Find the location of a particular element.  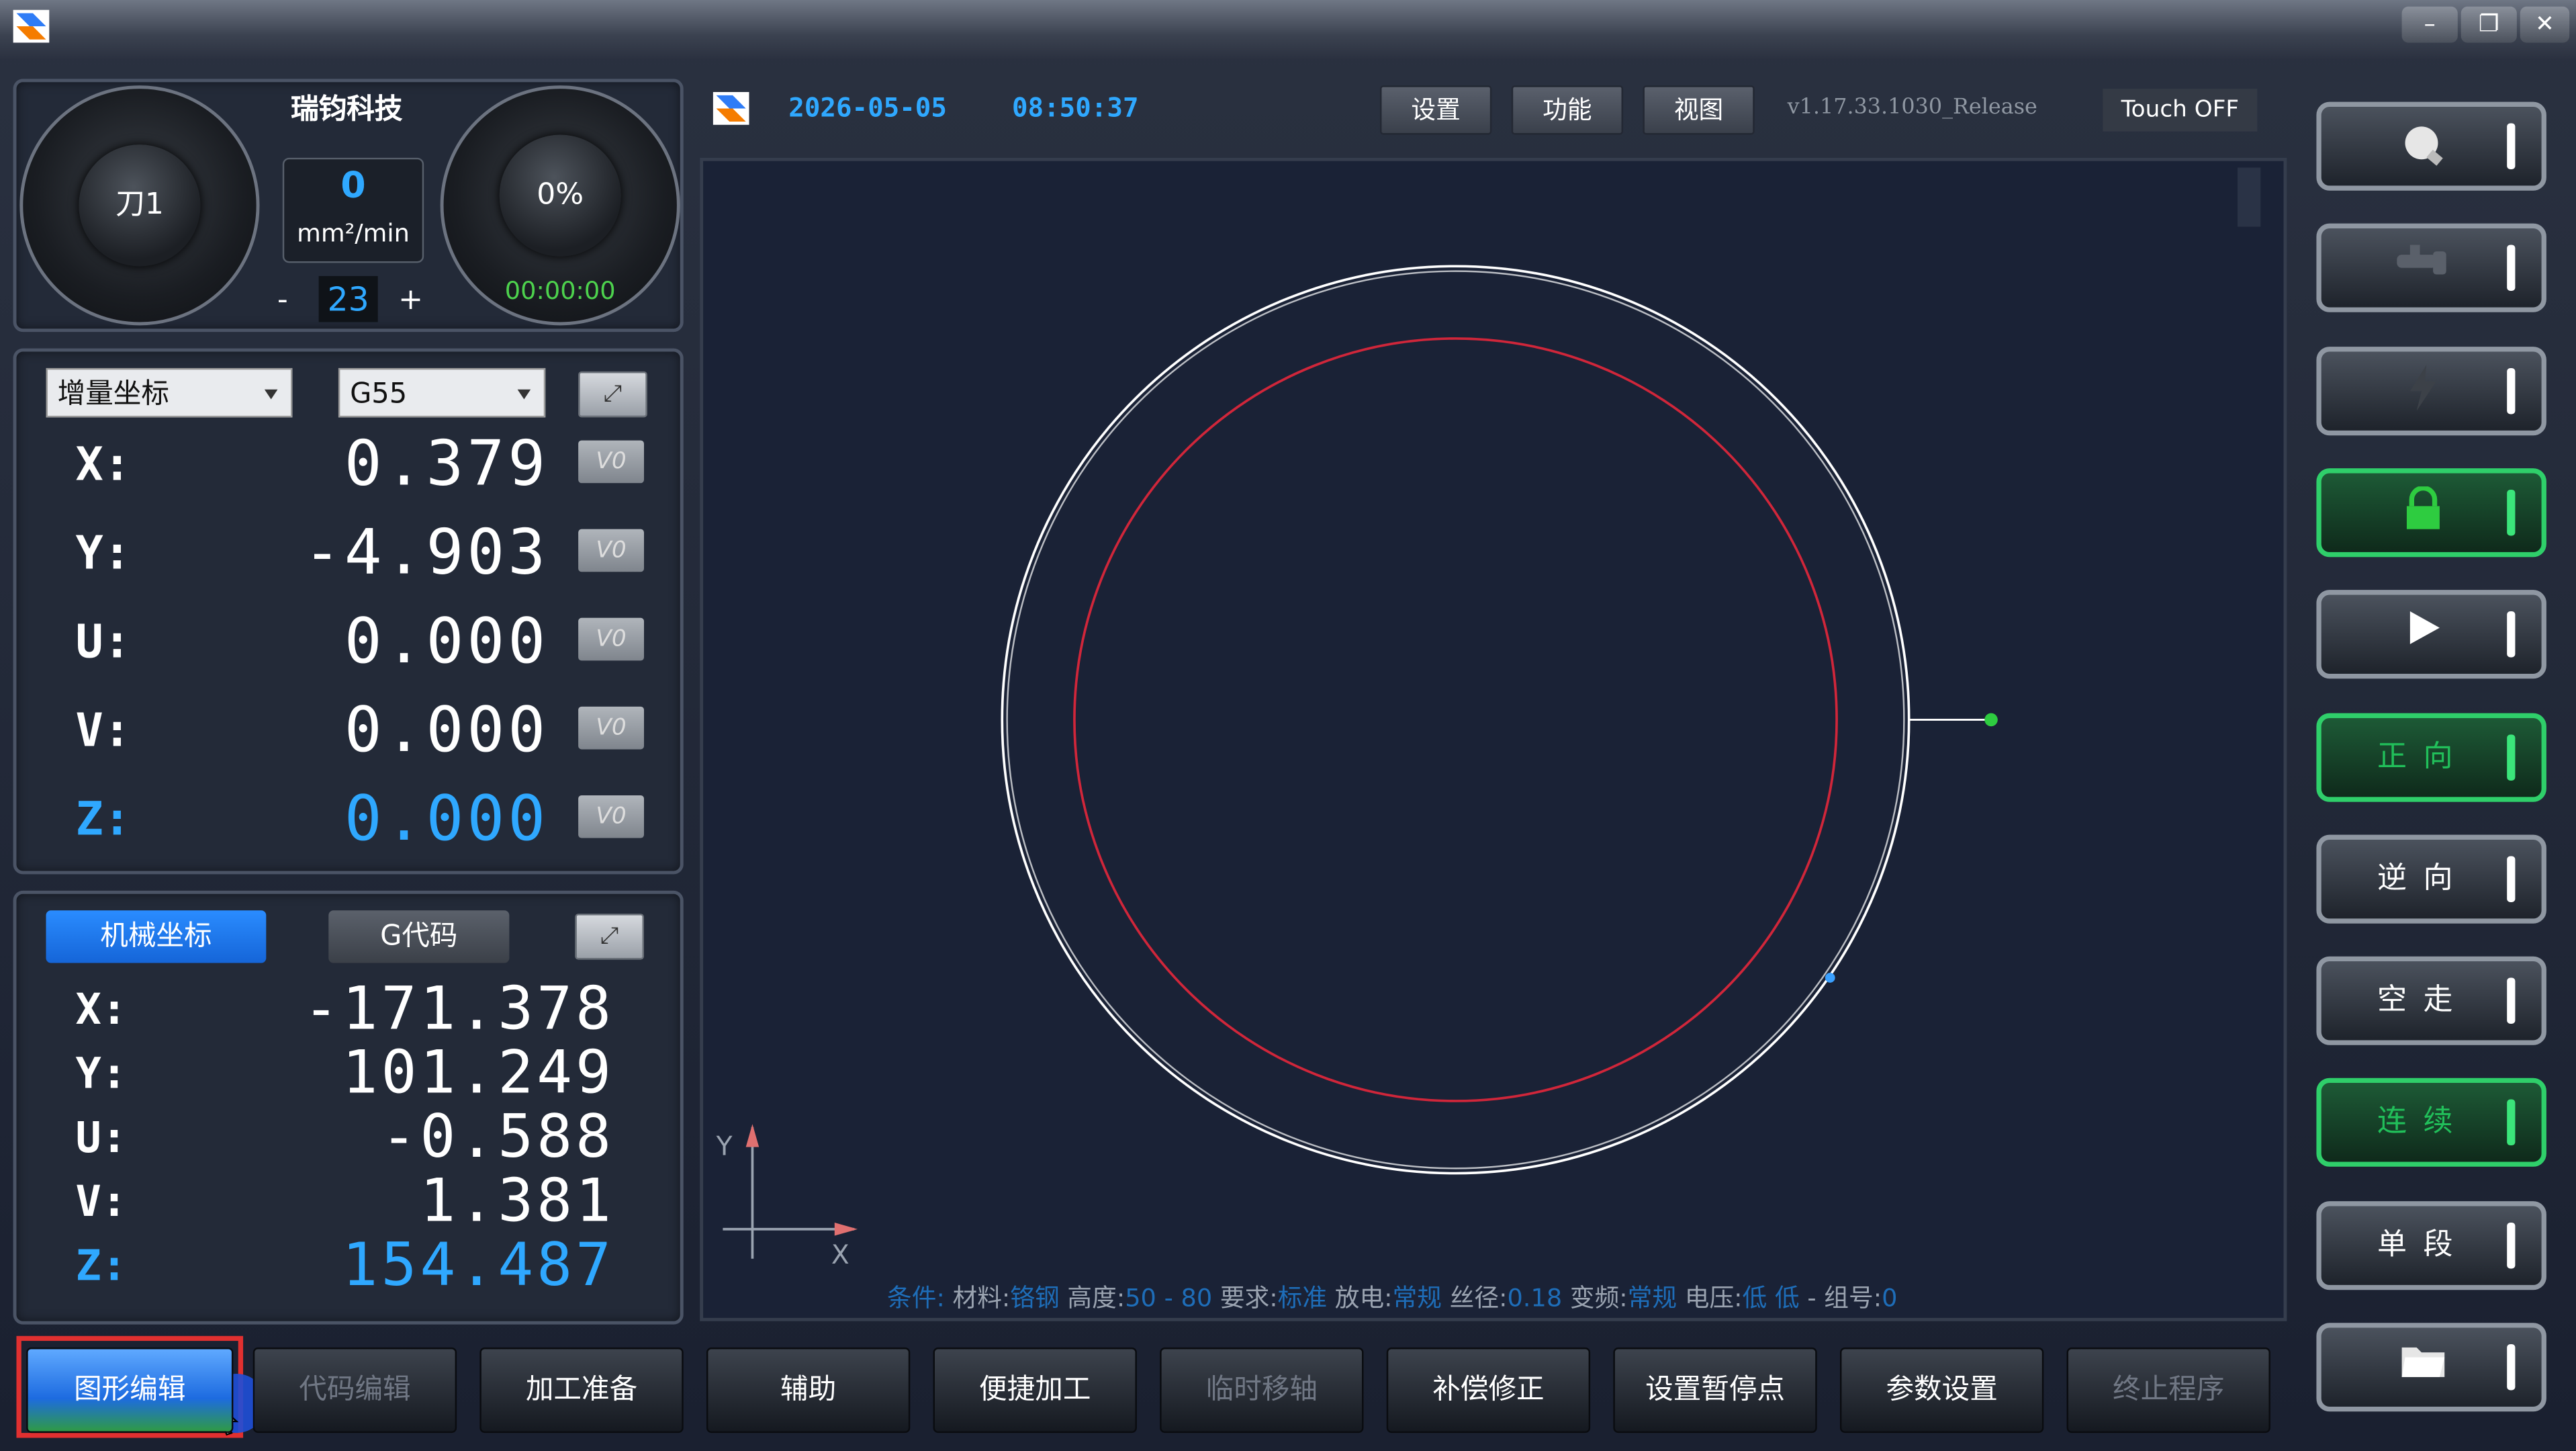

restore-button: ❐ is located at coordinates (2488, 24).